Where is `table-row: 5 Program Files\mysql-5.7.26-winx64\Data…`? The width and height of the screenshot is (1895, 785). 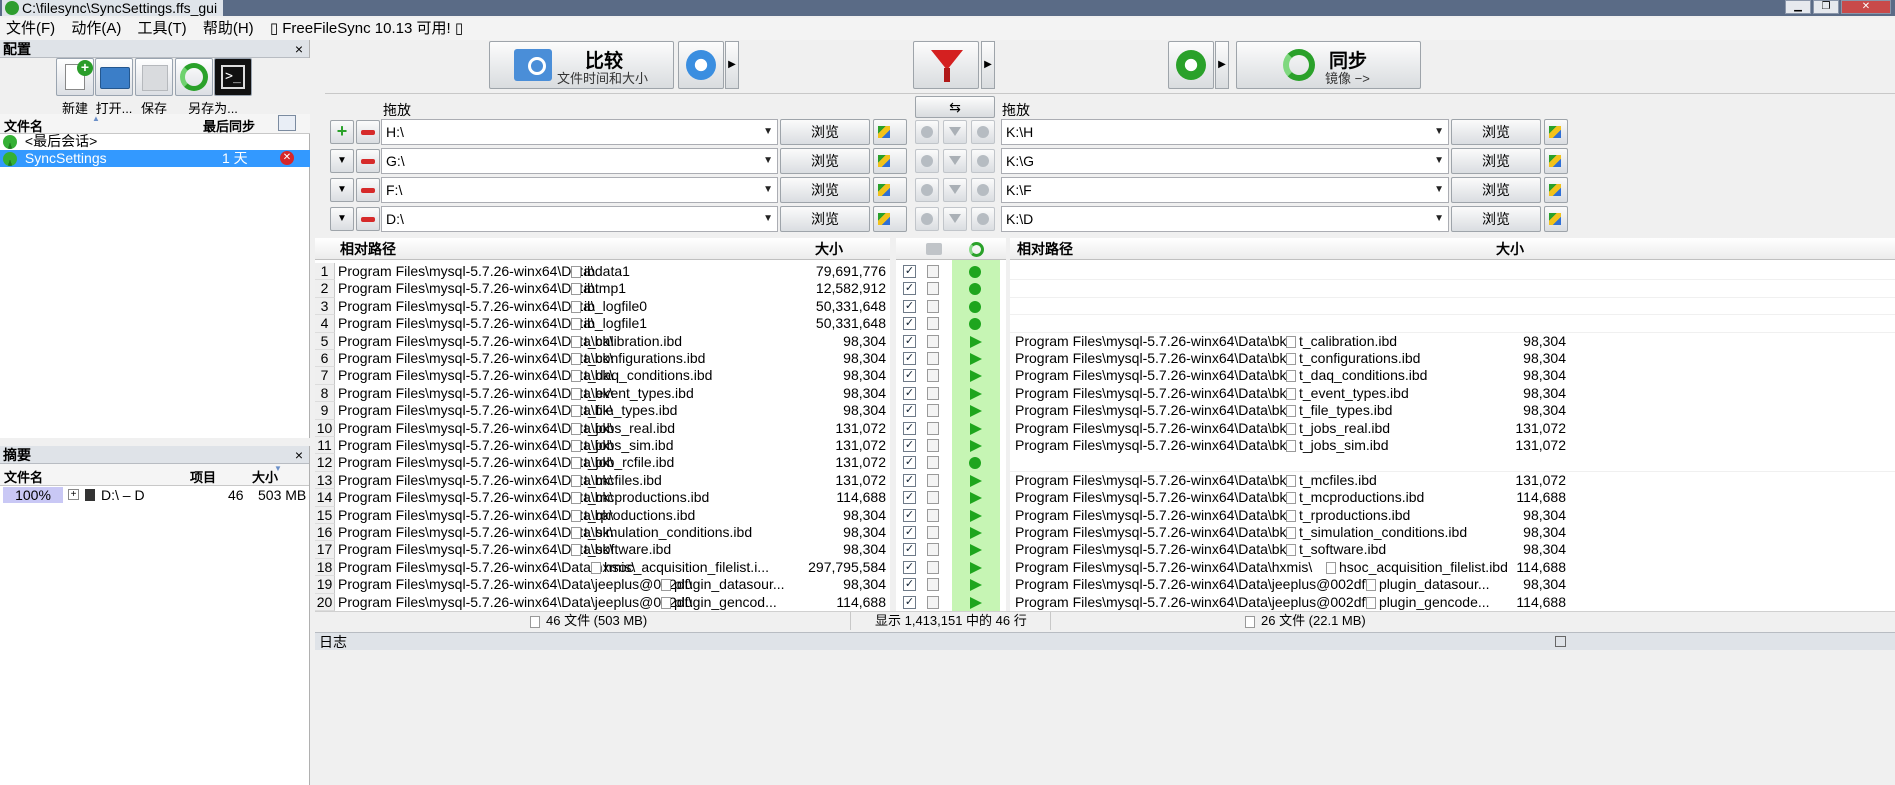
table-row: 5 Program Files\mysql-5.7.26-winx64\Data… is located at coordinates (602, 341).